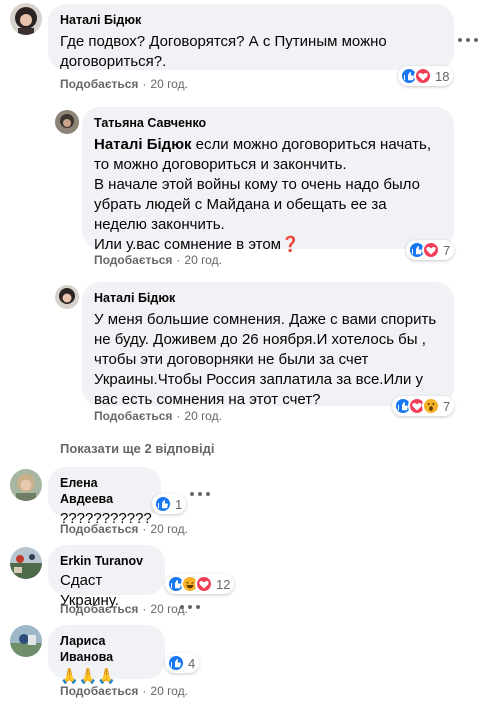 This screenshot has height=701, width=490. Describe the element at coordinates (223, 584) in the screenshot. I see `reaction-count: 12` at that location.